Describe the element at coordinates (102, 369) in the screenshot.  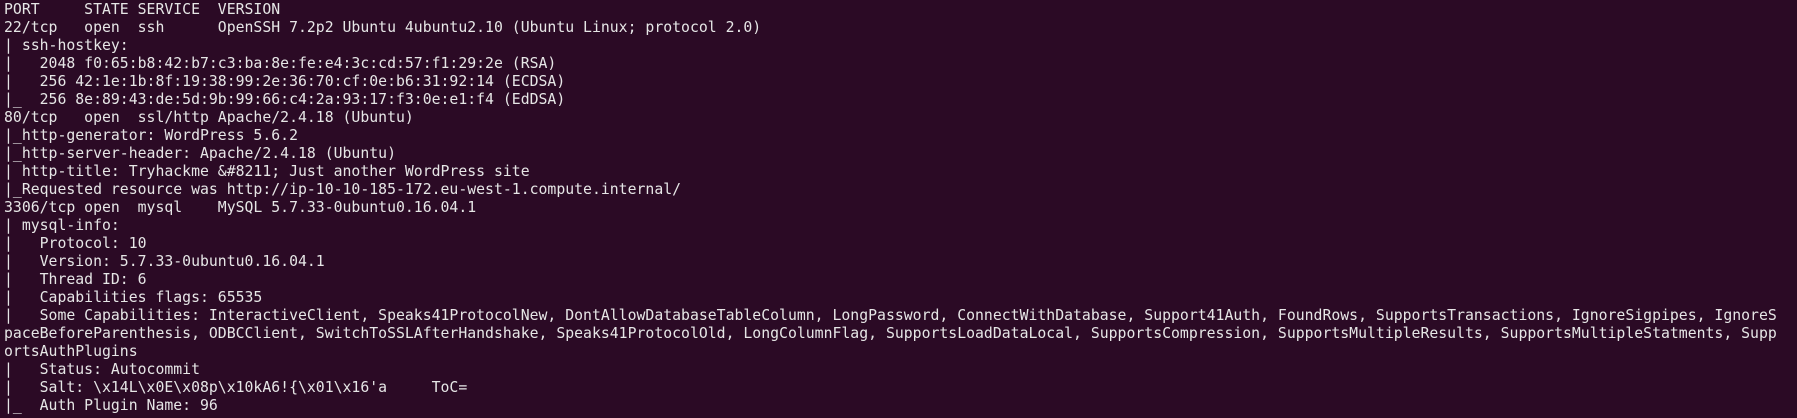
I see `terminal-line: | Status: Autocommit` at that location.